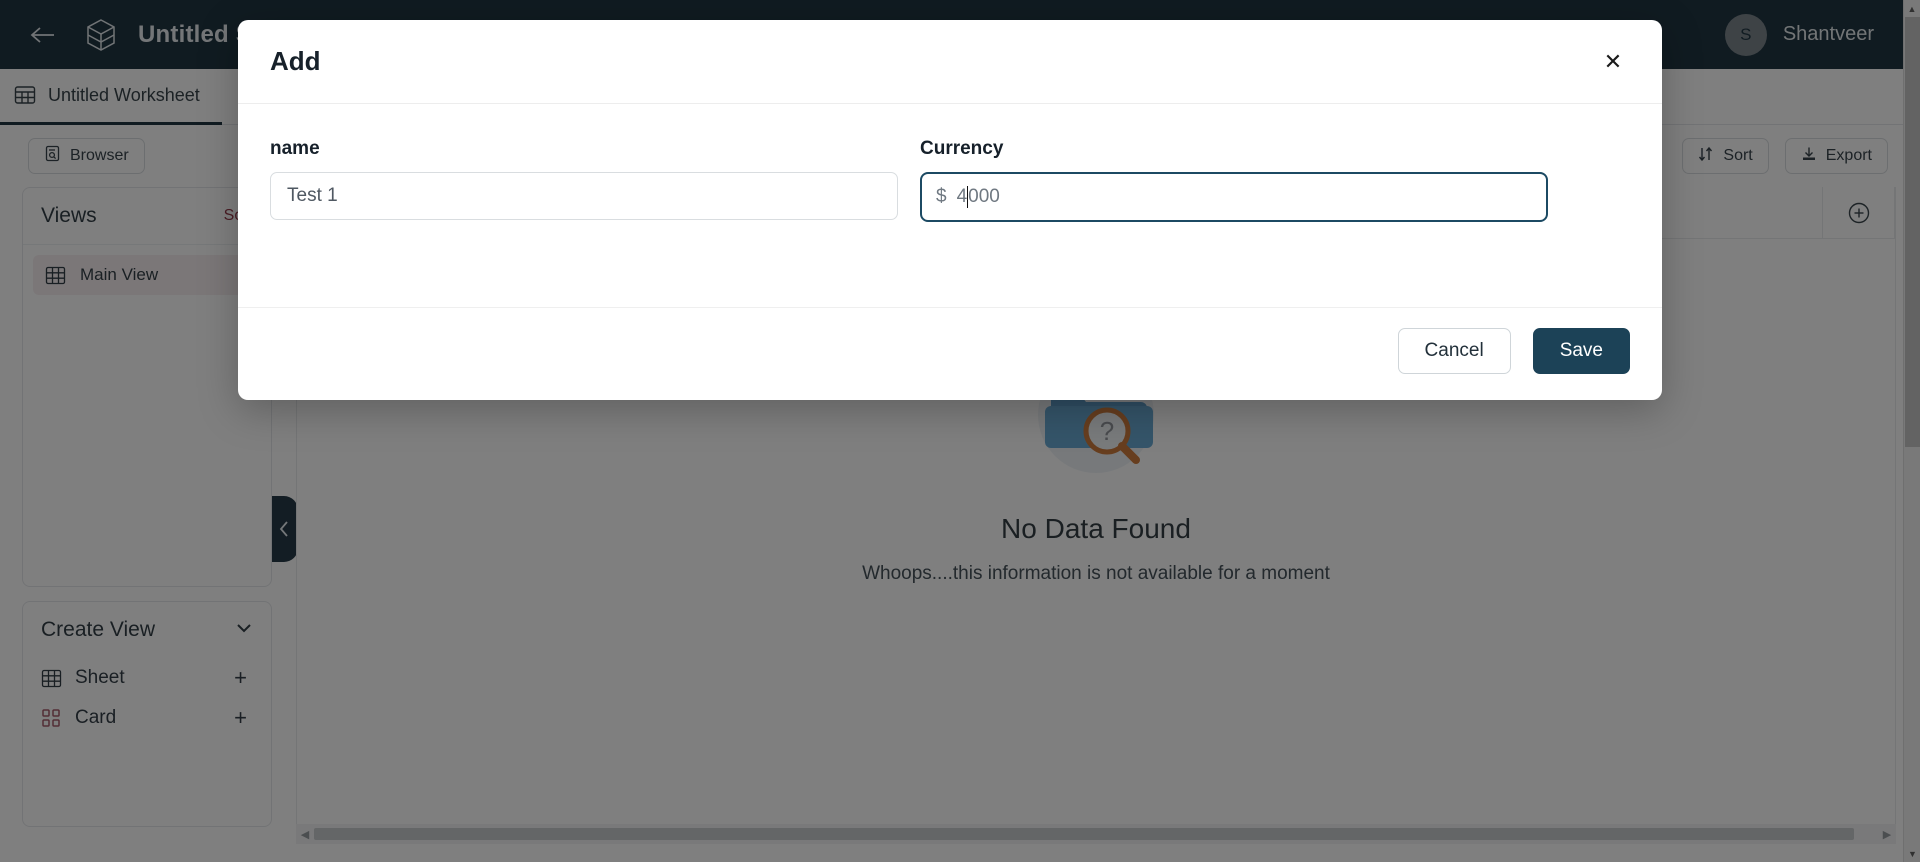 The height and width of the screenshot is (862, 1920). Describe the element at coordinates (1581, 351) in the screenshot. I see `save-button: Save` at that location.